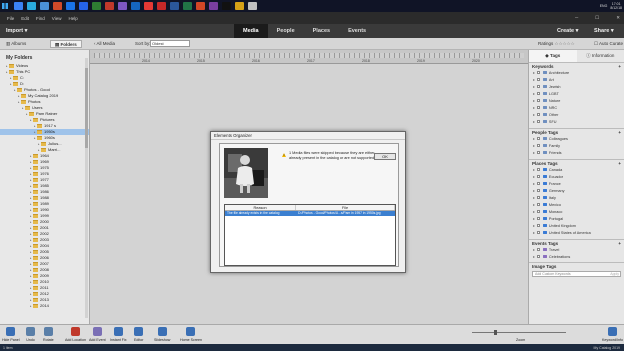 This screenshot has height=351, width=624. Describe the element at coordinates (286, 31) in the screenshot. I see `tab-people: People` at that location.